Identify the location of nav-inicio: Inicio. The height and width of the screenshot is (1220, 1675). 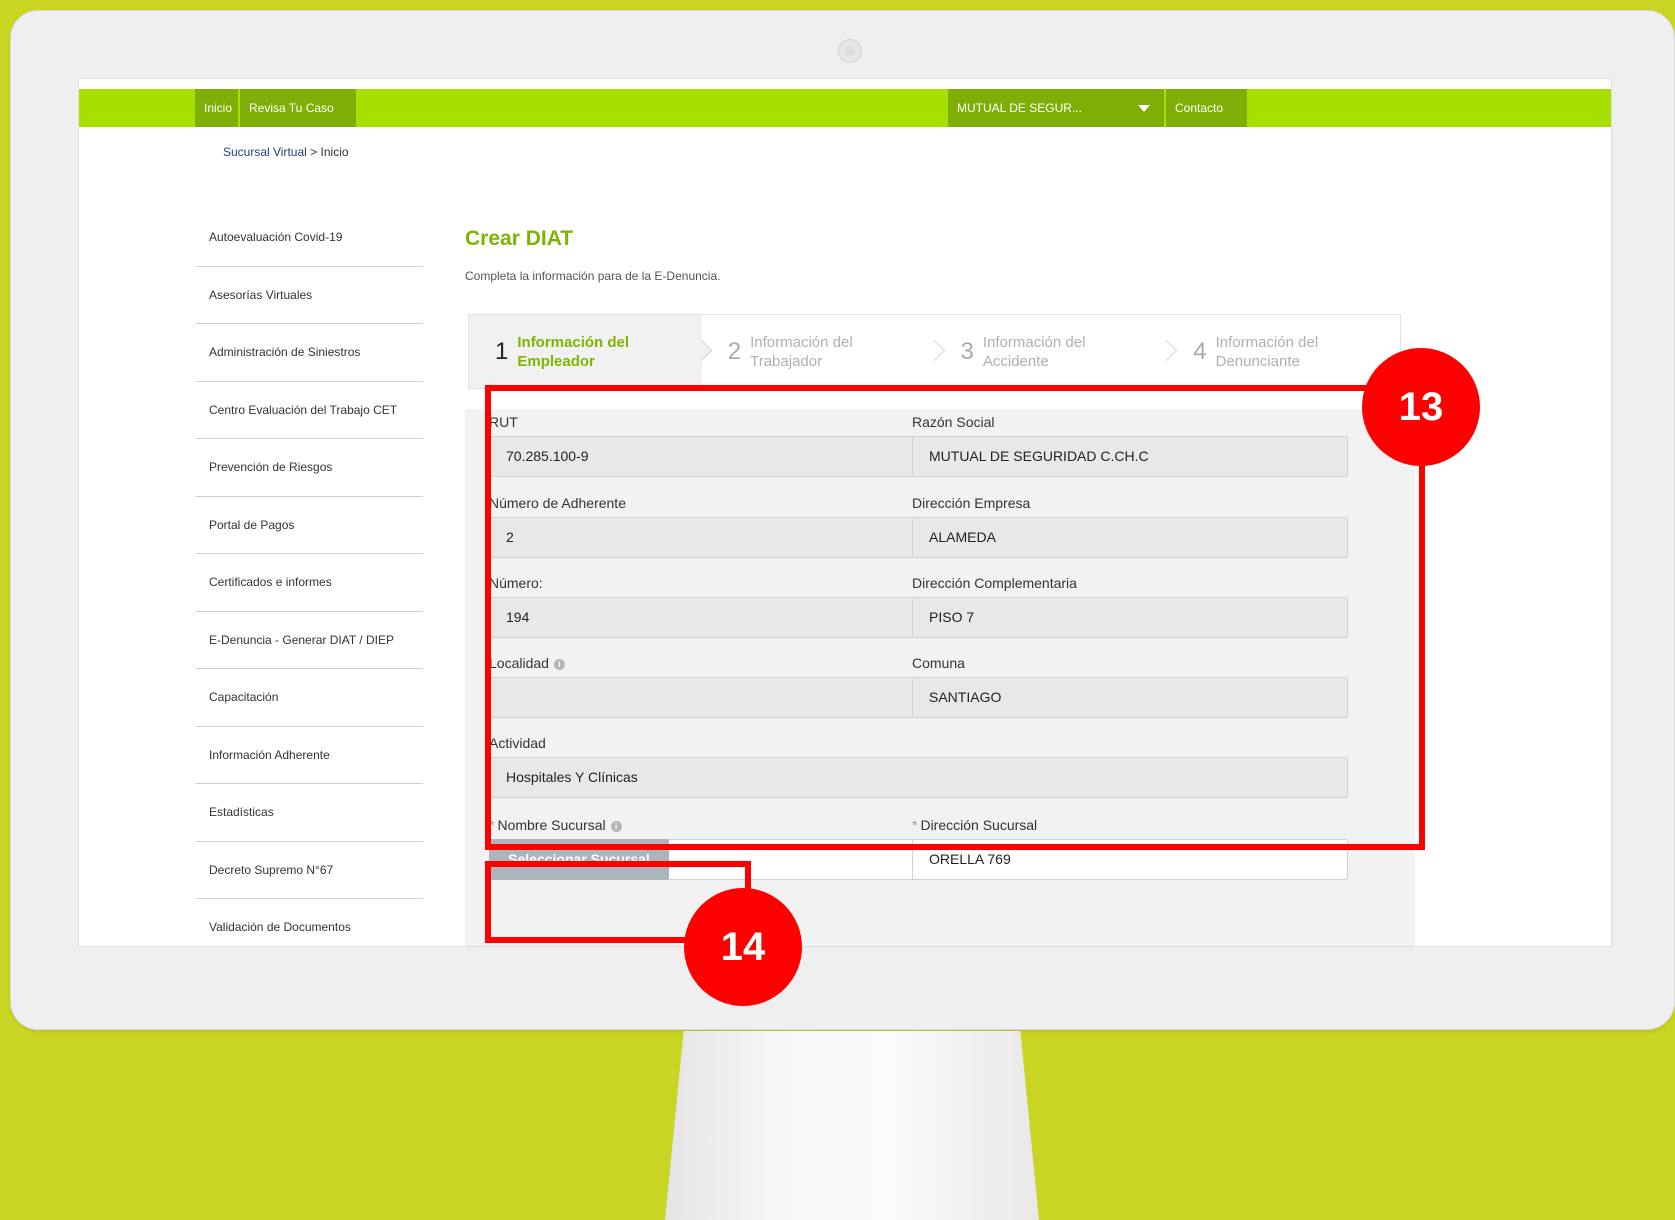
(217, 108).